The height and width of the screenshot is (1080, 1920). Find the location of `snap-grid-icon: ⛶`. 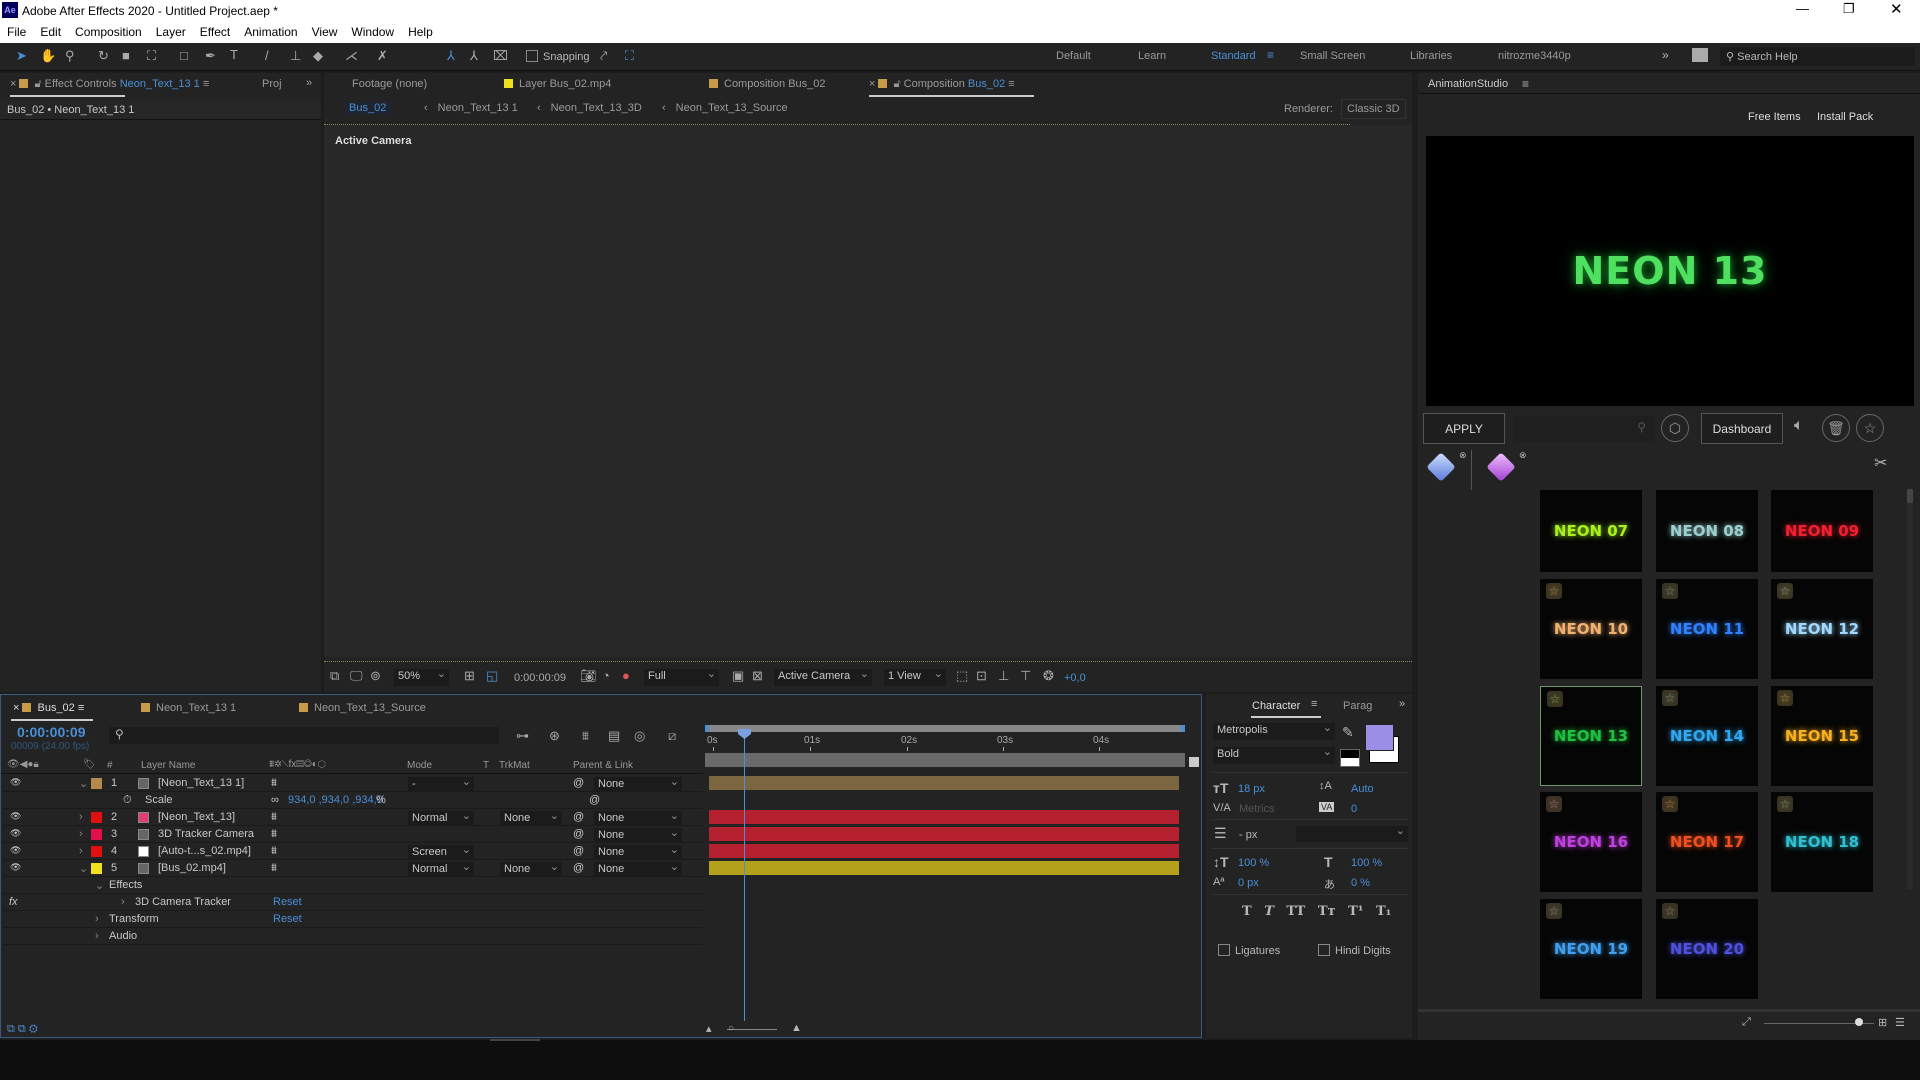

snap-grid-icon: ⛶ is located at coordinates (629, 56).